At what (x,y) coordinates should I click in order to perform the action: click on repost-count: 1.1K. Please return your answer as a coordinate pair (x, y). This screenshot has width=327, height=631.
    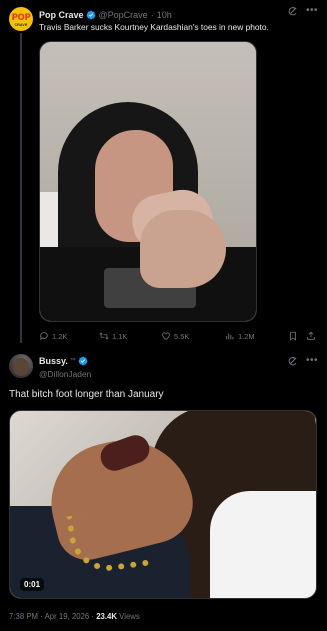
    Looking at the image, I should click on (120, 336).